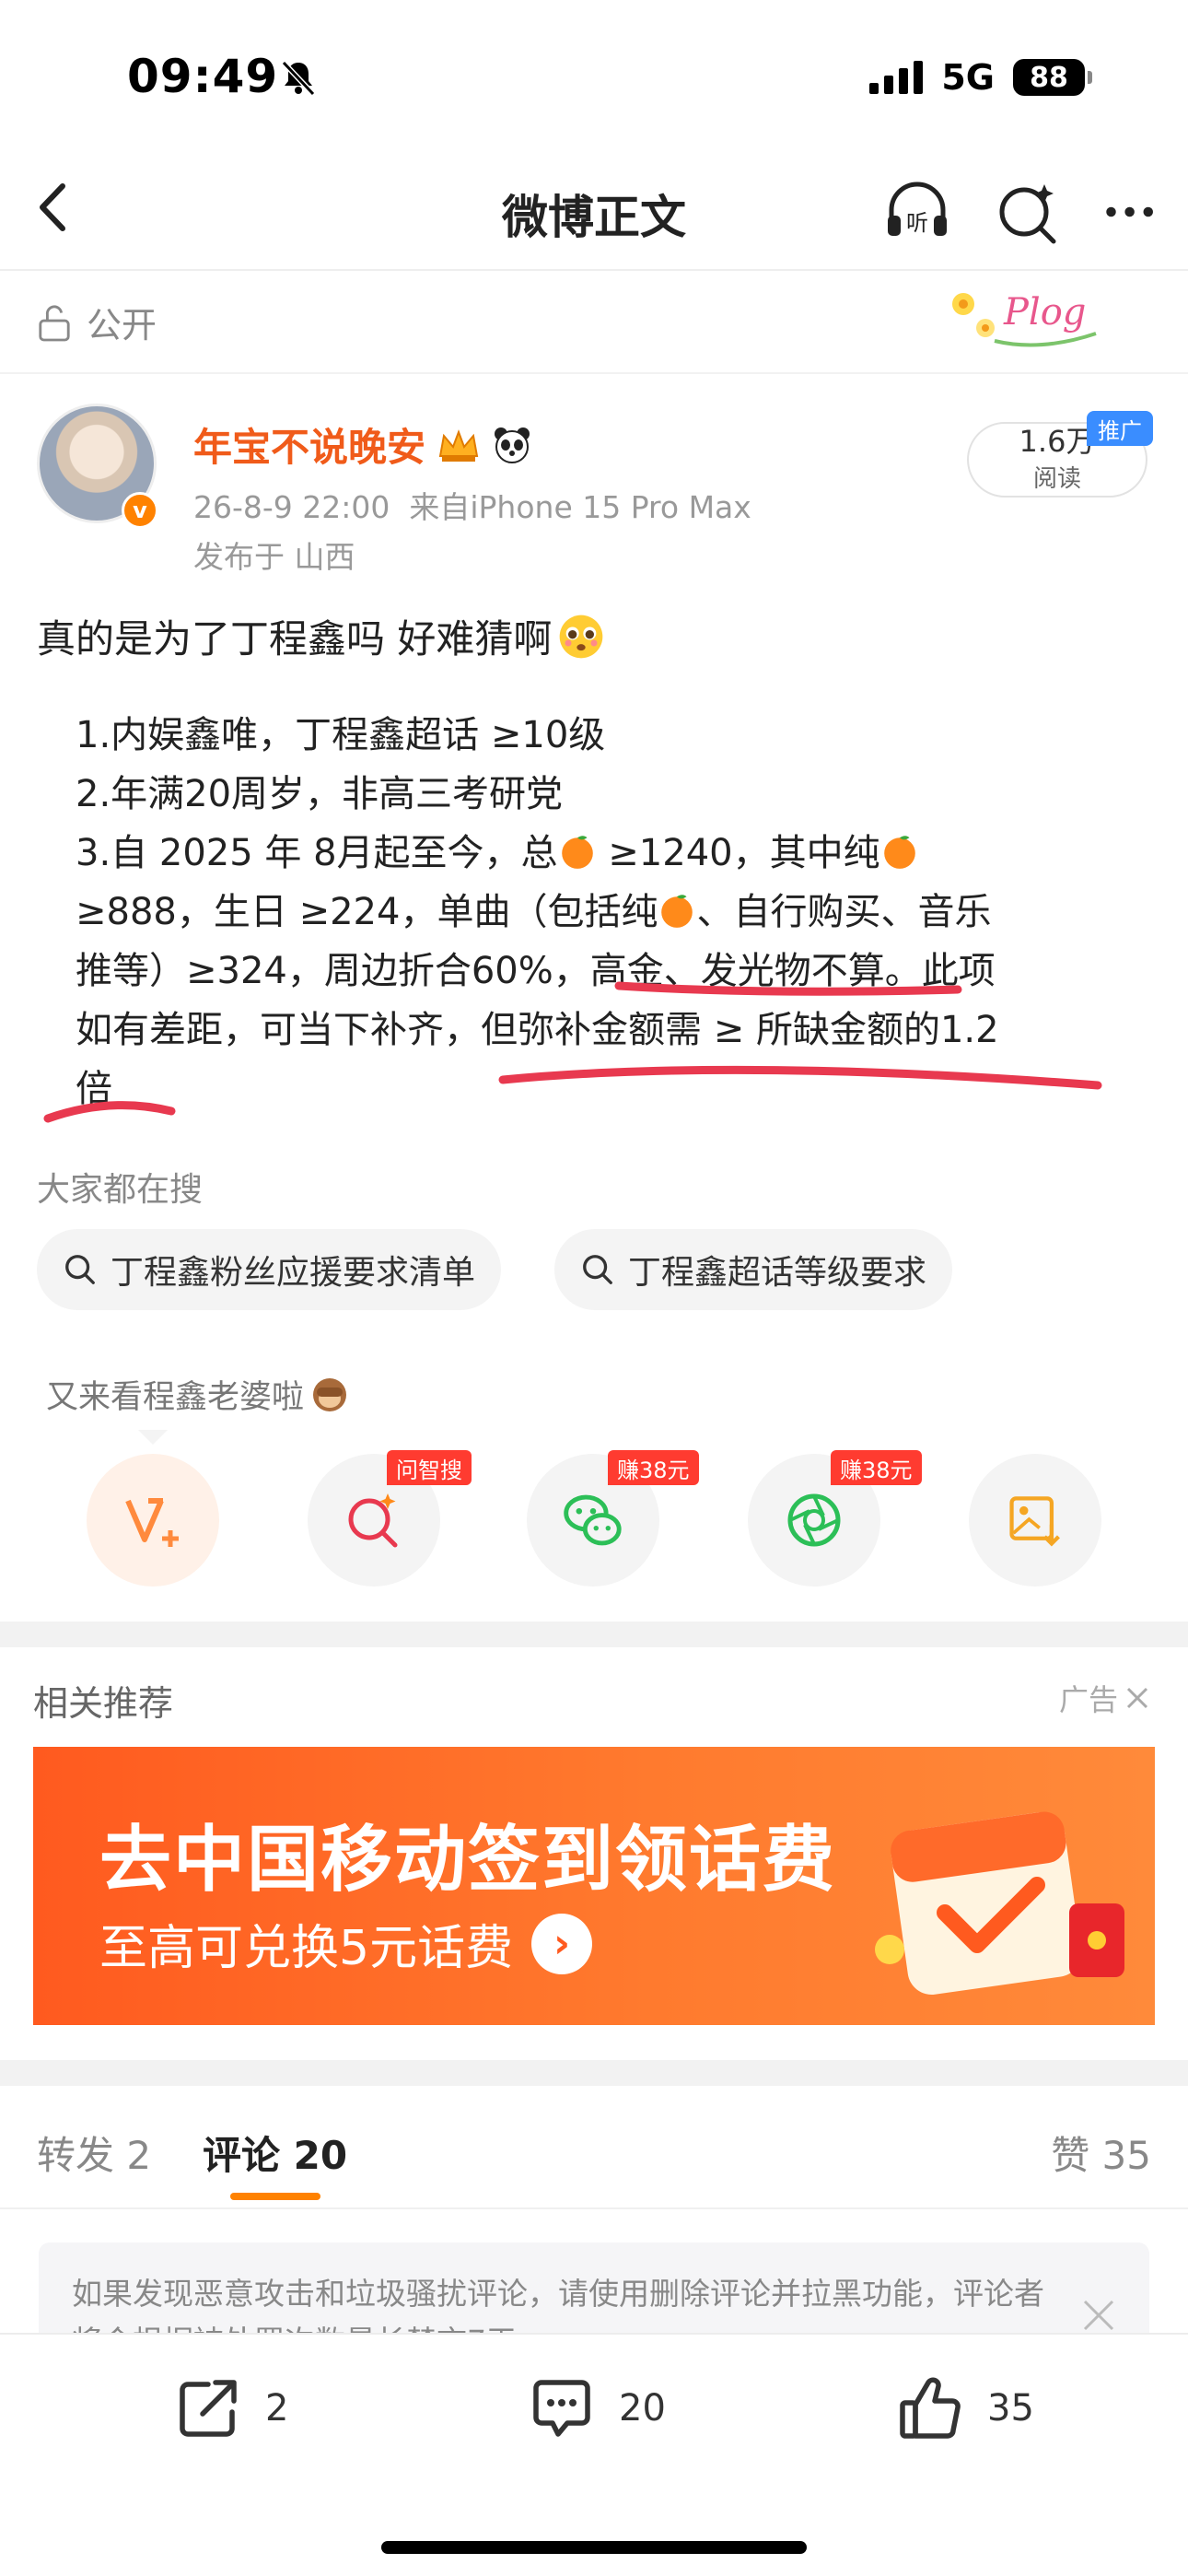 Image resolution: width=1188 pixels, height=2576 pixels. I want to click on more-icon, so click(1133, 213).